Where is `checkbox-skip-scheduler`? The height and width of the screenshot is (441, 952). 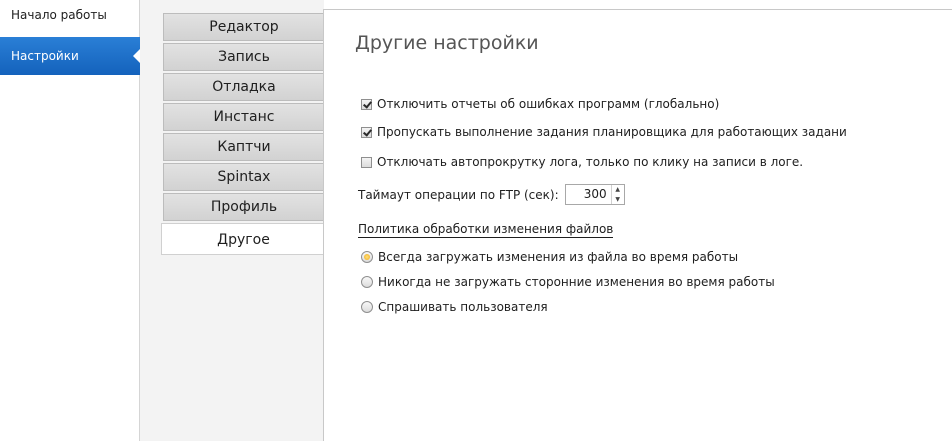
checkbox-skip-scheduler is located at coordinates (366, 132).